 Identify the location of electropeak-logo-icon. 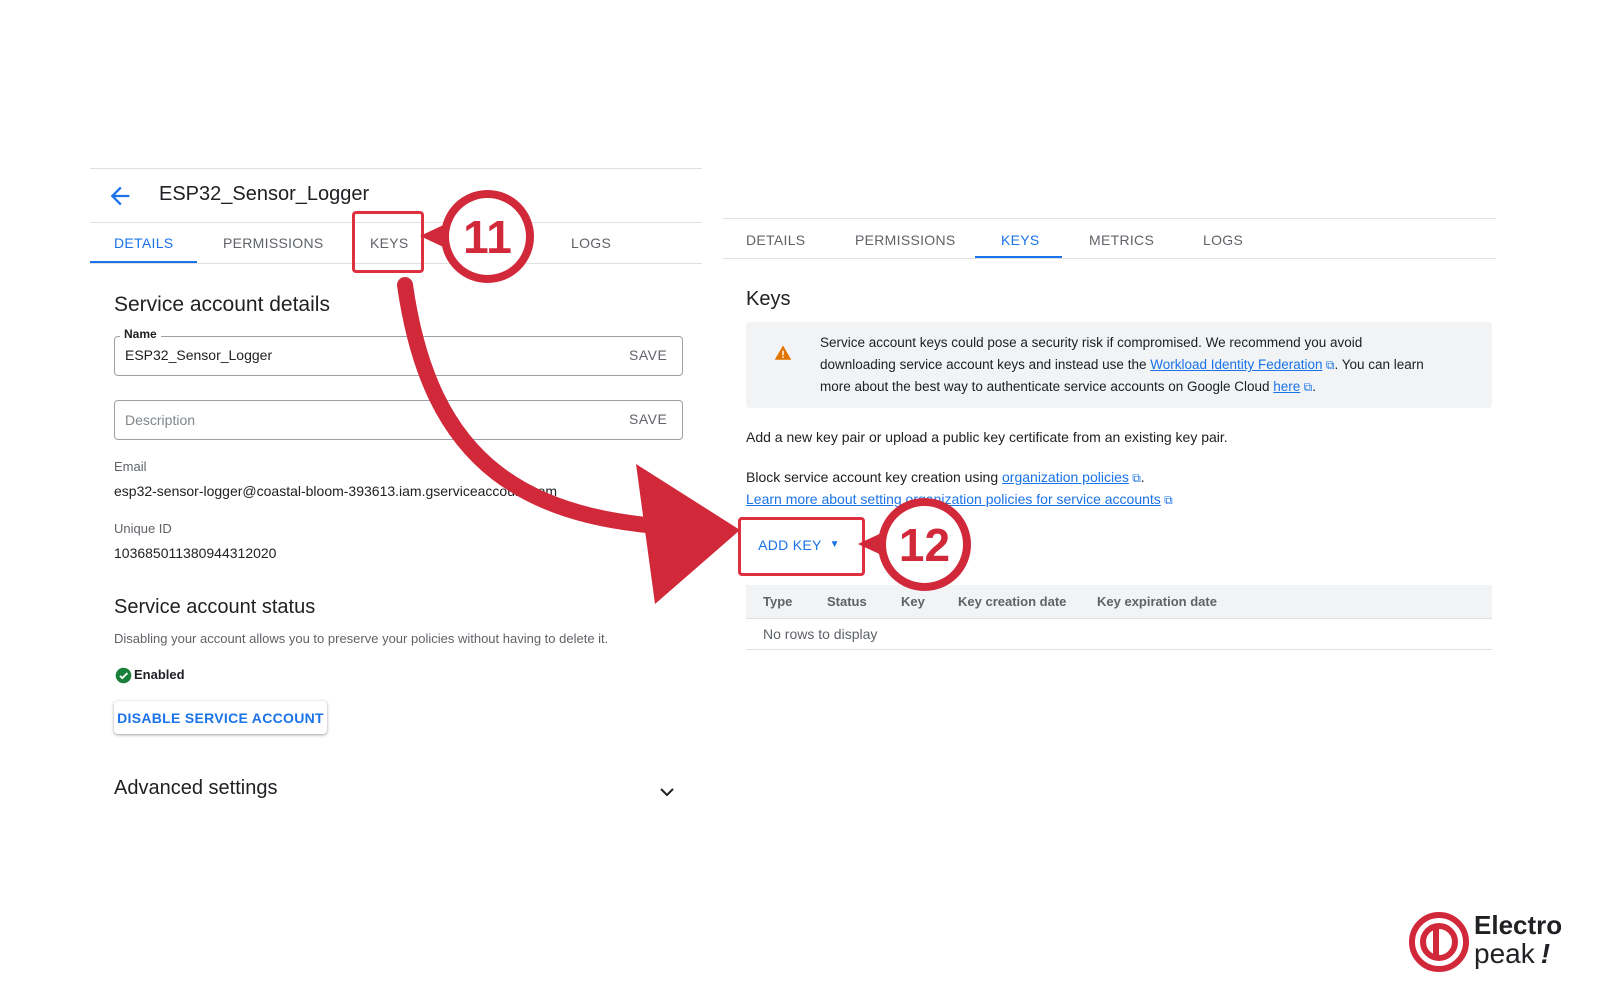
(1439, 942).